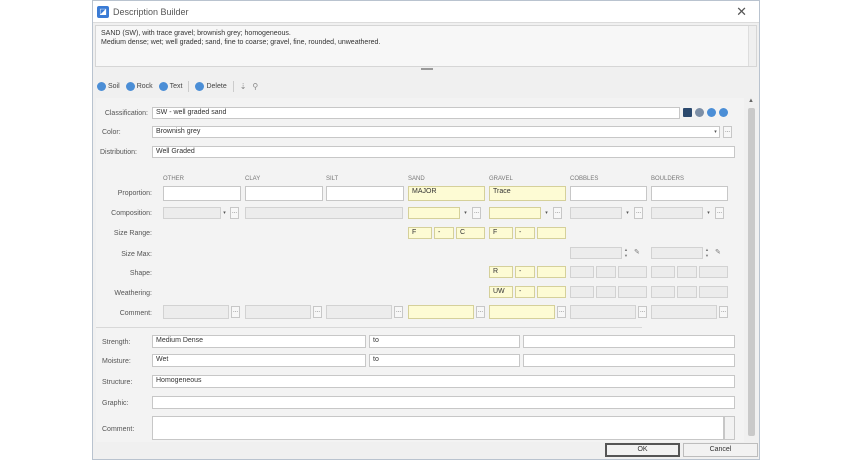  I want to click on shape-boulders-to, so click(713, 272).